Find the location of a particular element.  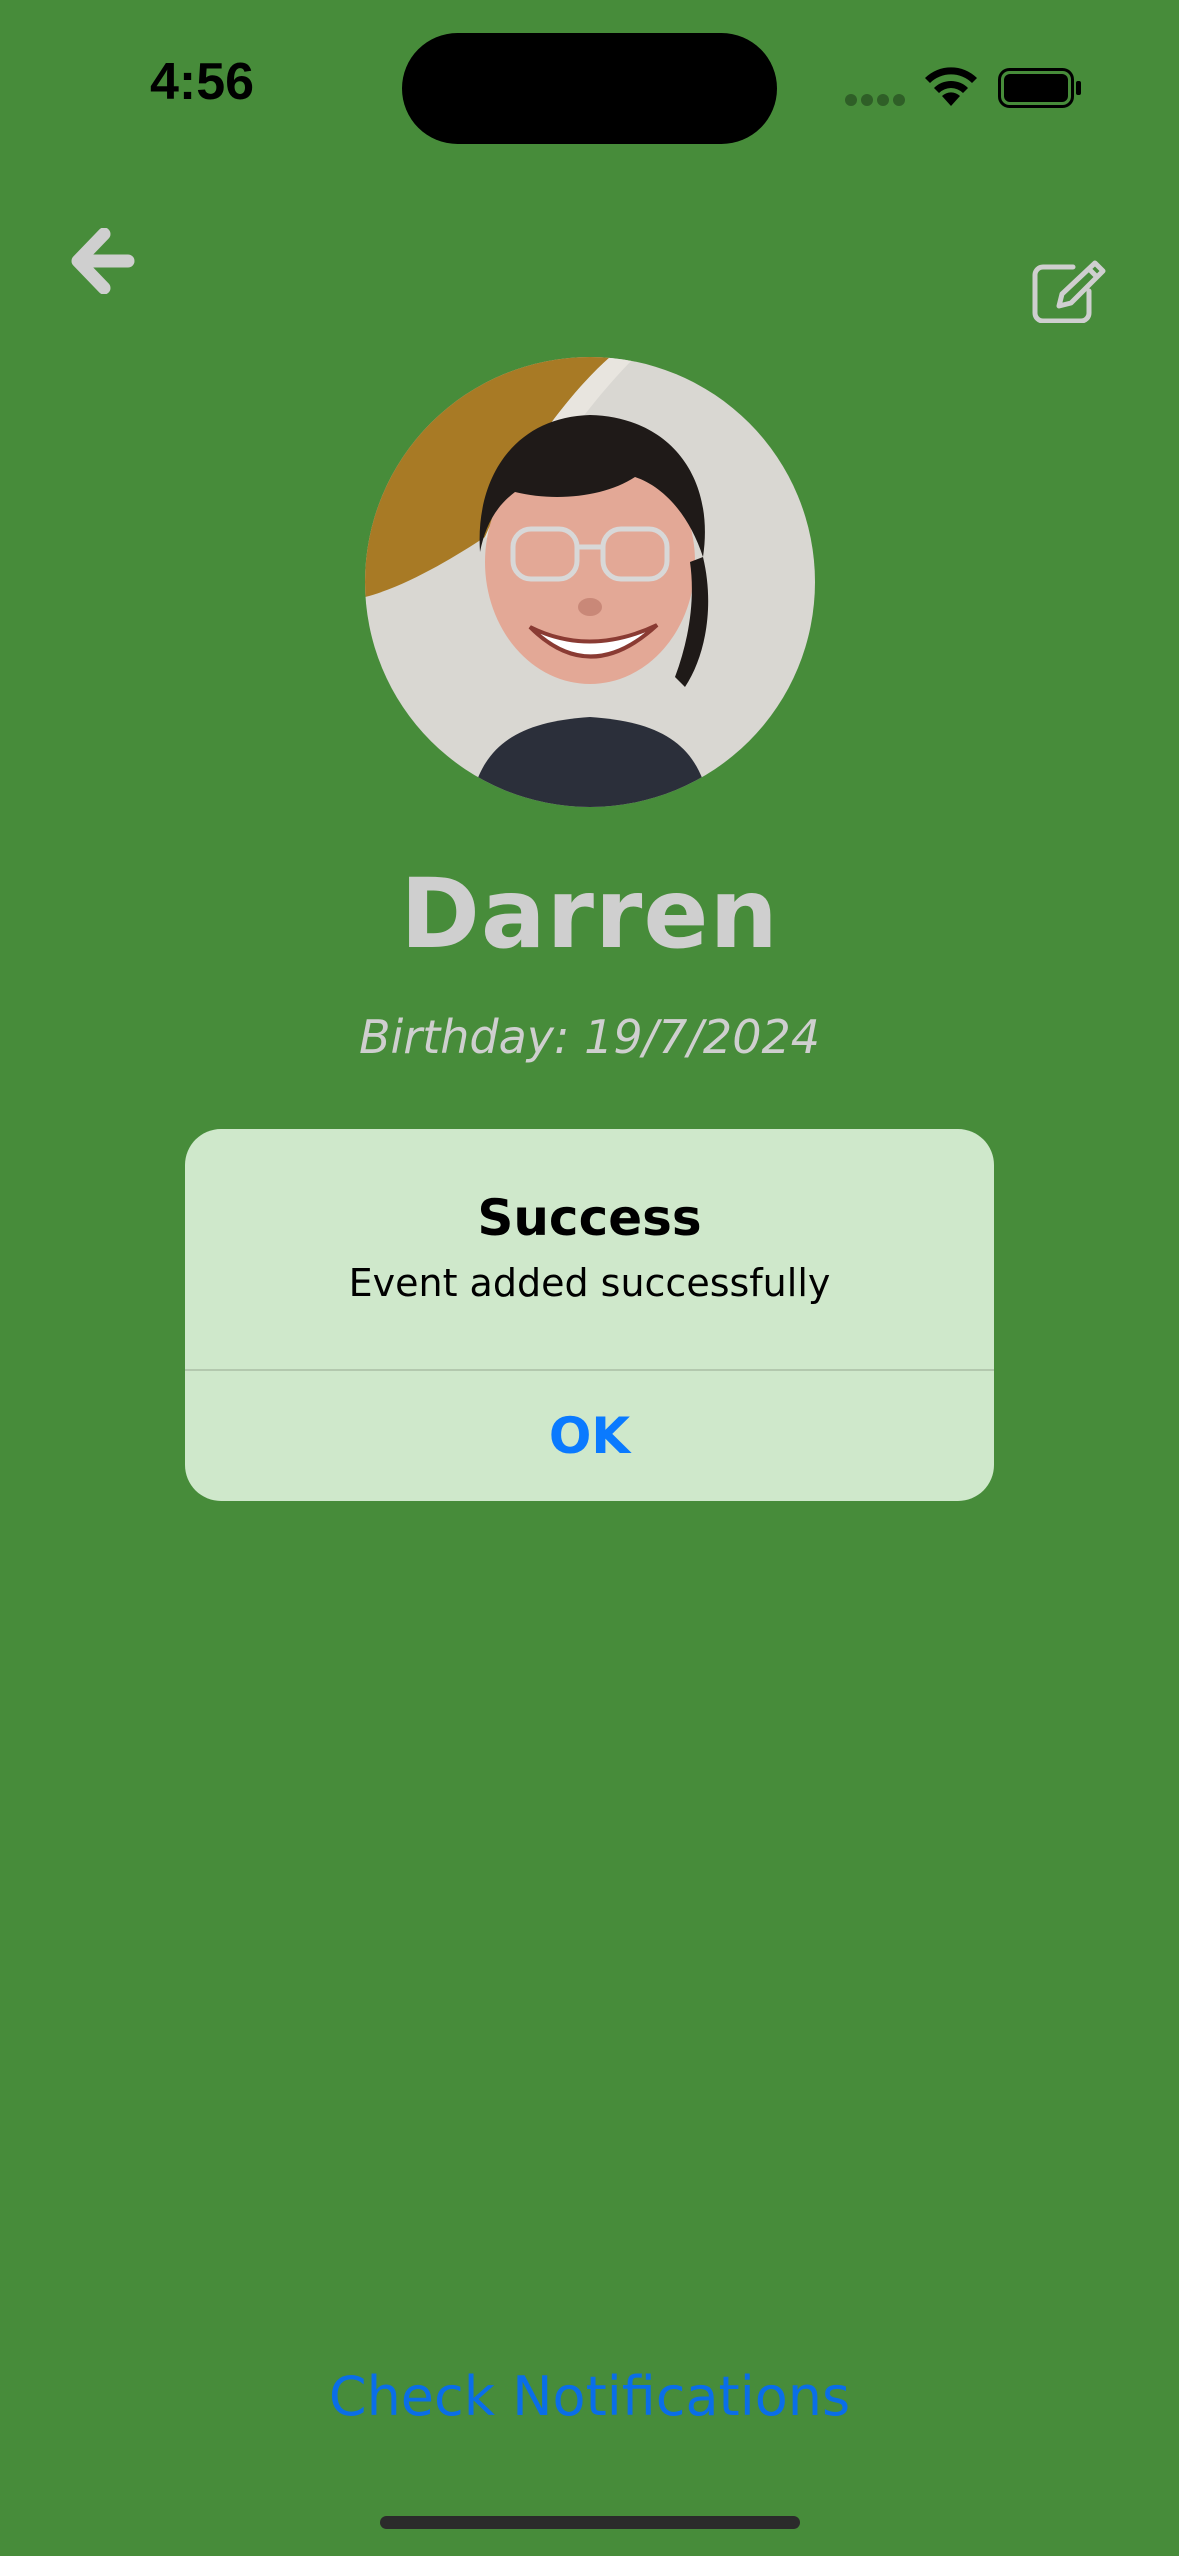

wifi-icon is located at coordinates (951, 86).